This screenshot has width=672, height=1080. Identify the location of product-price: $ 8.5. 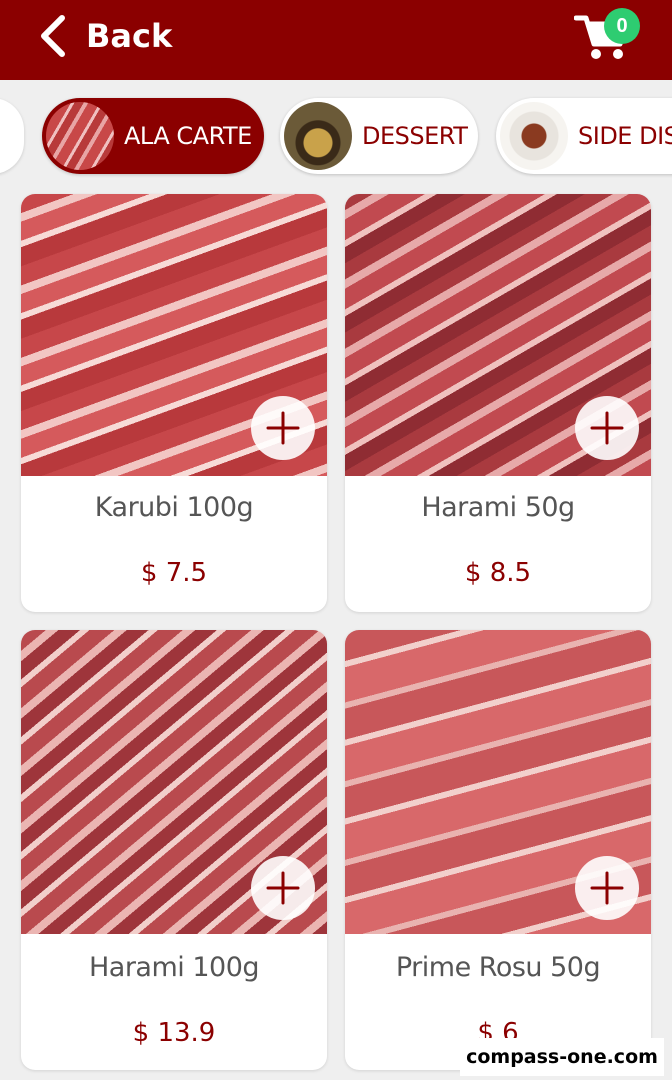
(498, 573).